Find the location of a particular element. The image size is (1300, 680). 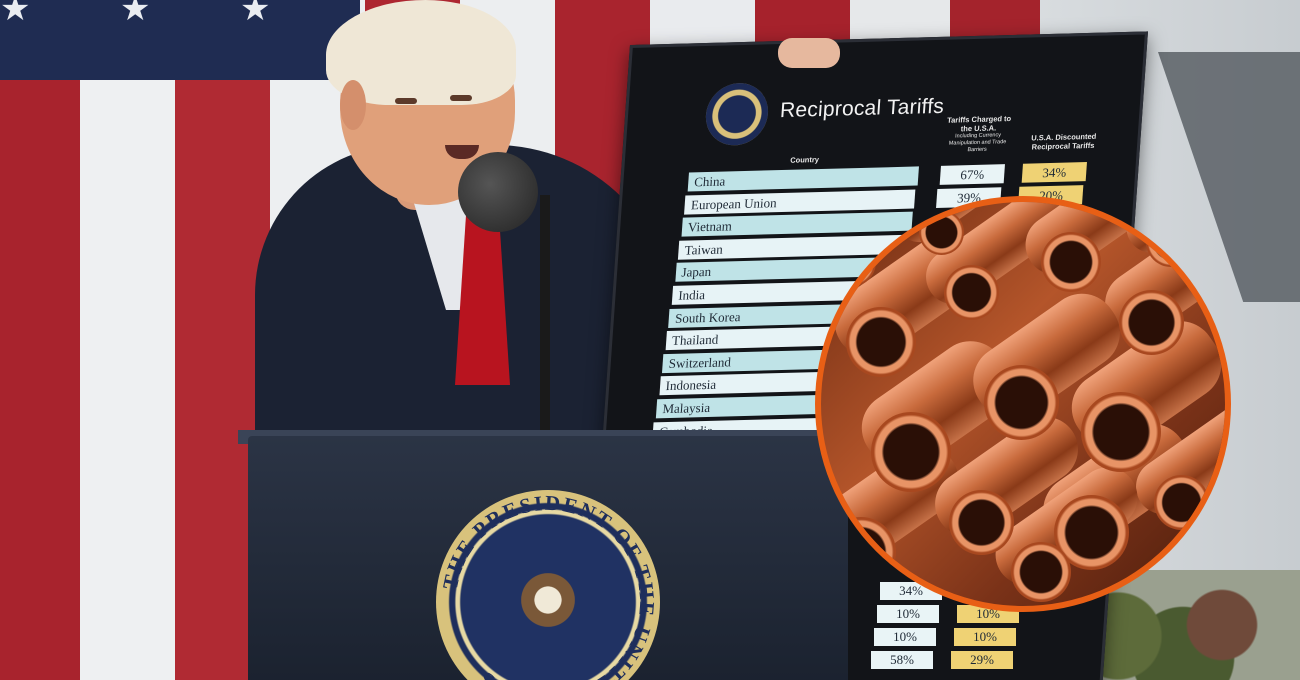

speaker-ear is located at coordinates (353, 105).